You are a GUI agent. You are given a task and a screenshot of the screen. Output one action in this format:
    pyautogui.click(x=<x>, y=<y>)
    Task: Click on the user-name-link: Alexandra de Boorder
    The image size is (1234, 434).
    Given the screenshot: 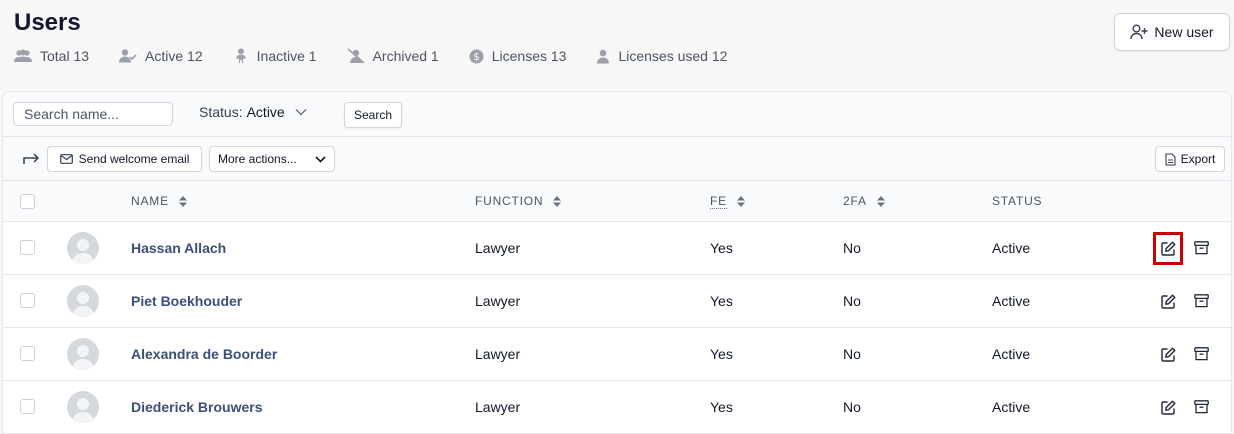 What is the action you would take?
    pyautogui.click(x=204, y=354)
    